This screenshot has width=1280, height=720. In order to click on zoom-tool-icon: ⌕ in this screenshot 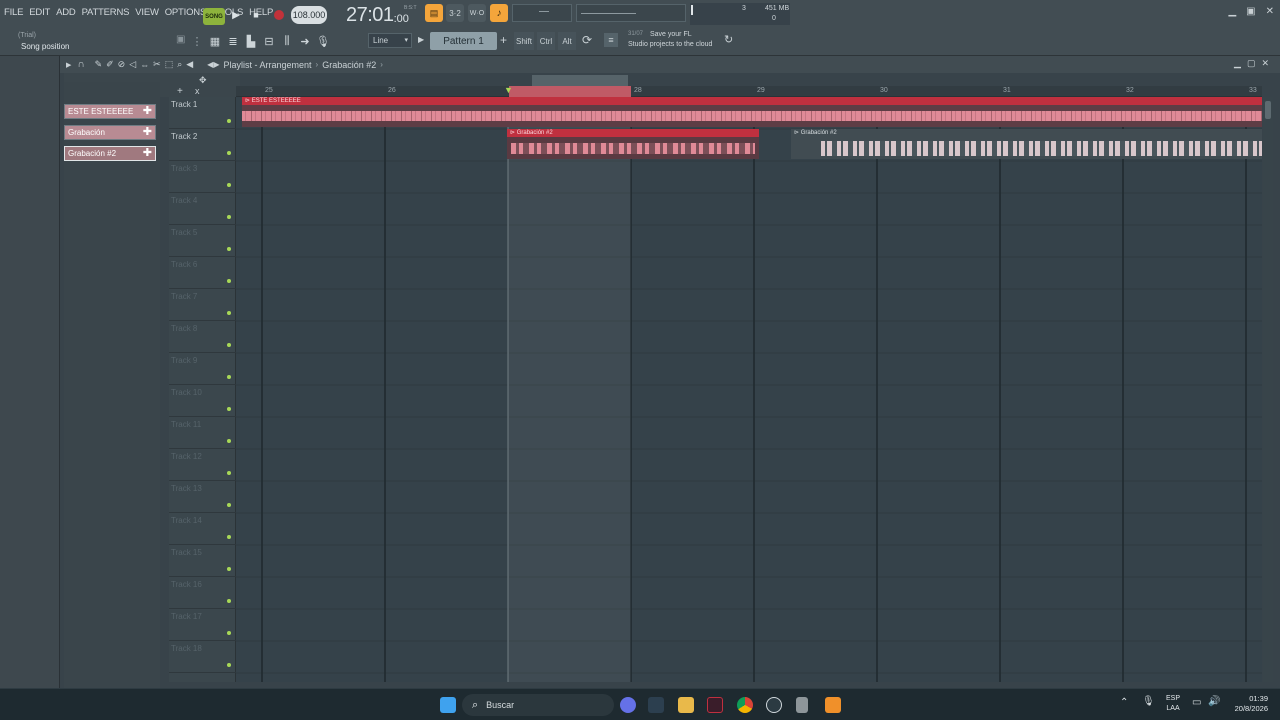, I will do `click(179, 64)`.